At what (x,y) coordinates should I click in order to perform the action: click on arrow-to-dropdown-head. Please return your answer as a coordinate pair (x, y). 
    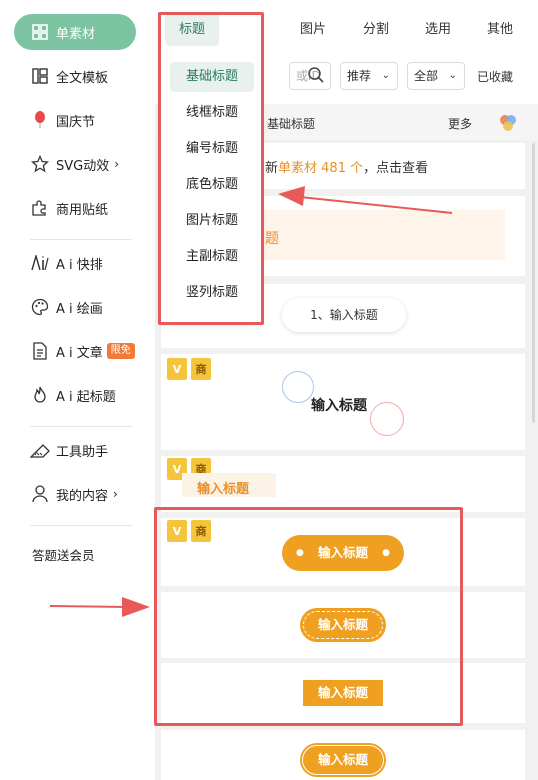
    Looking at the image, I should click on (291, 196).